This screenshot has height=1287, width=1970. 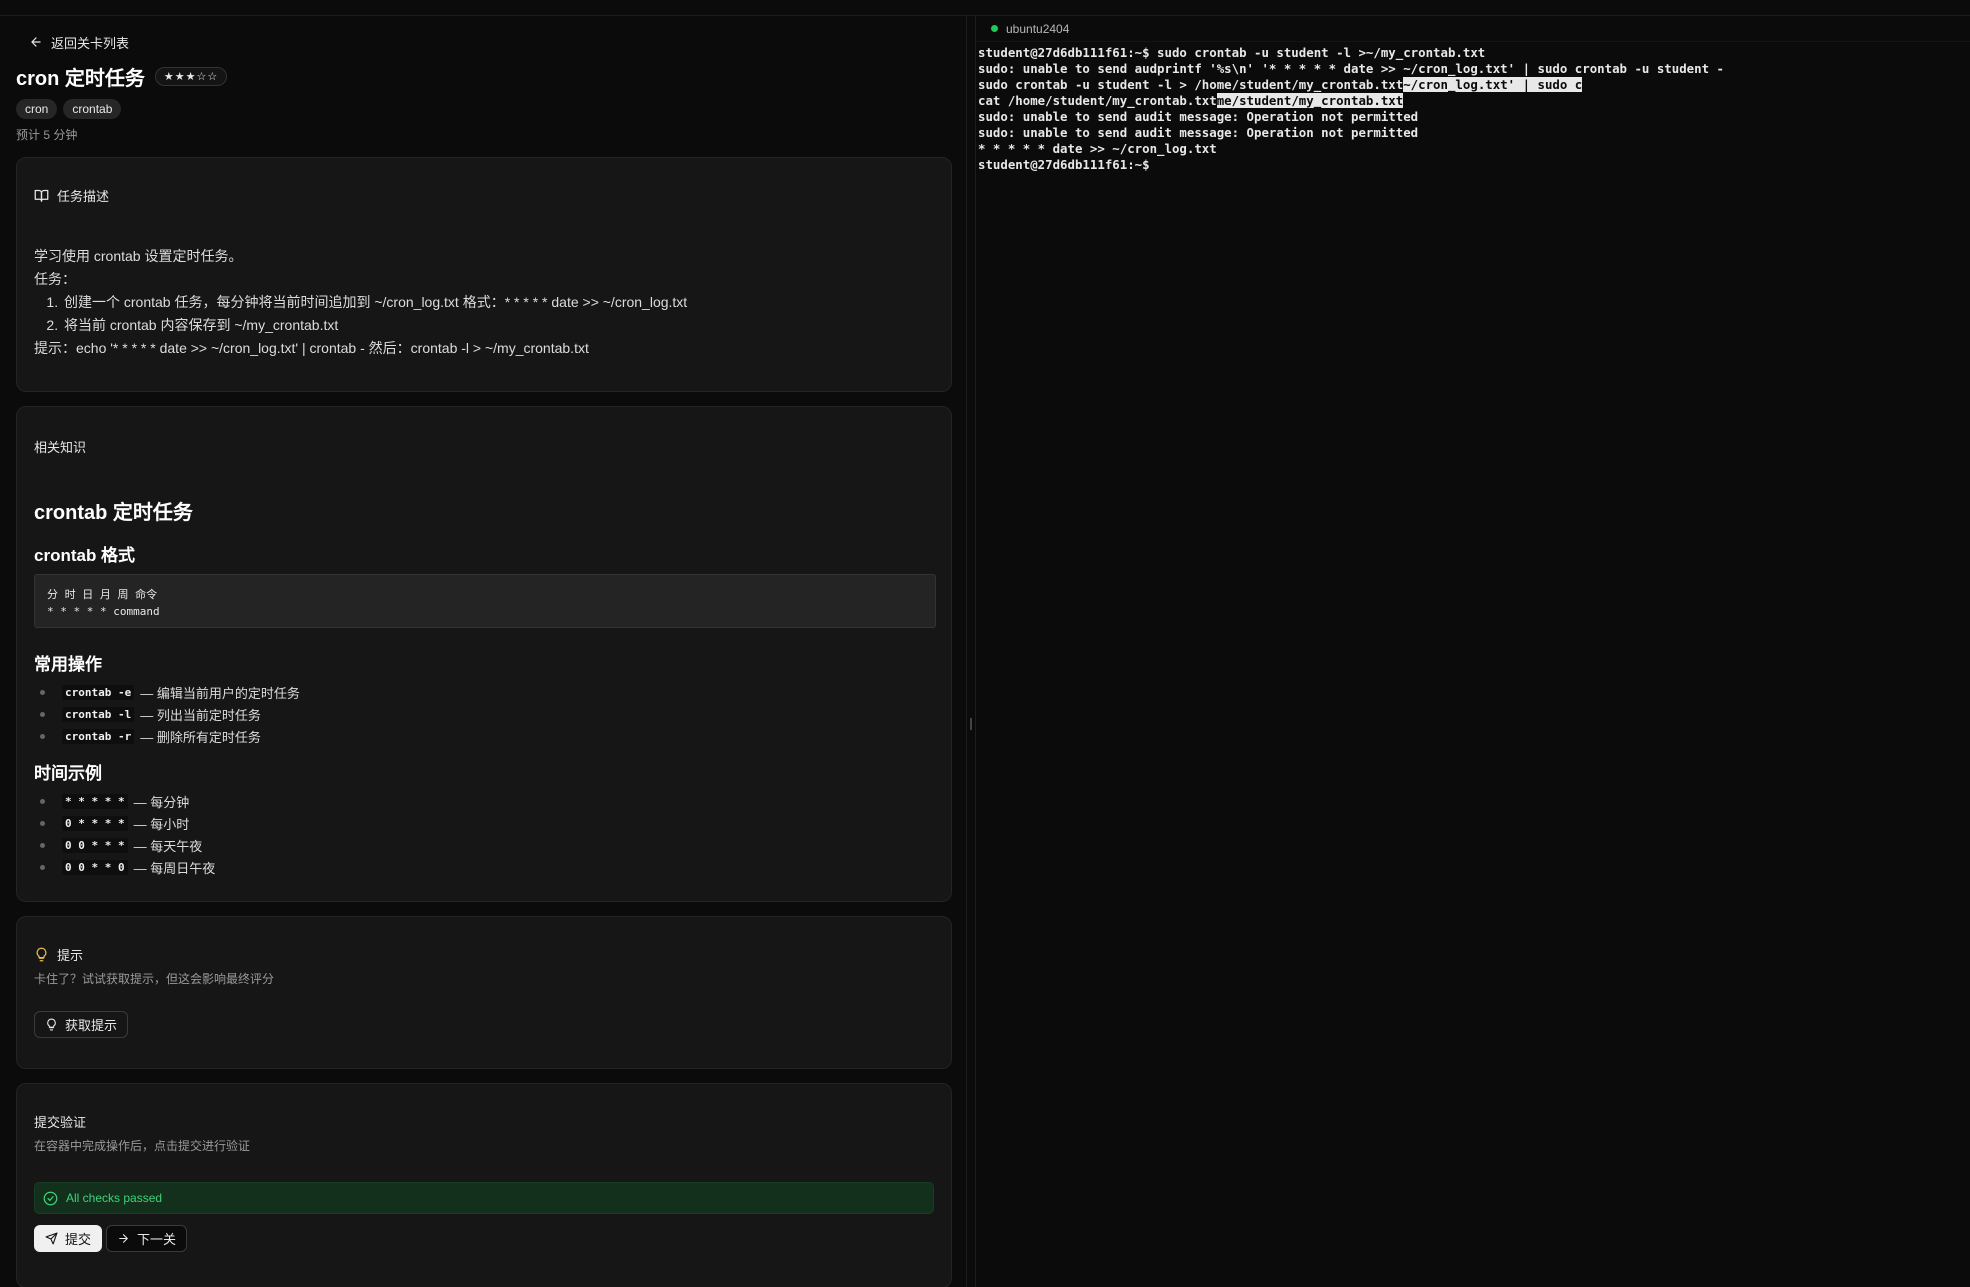 I want to click on ops-heading: 常用操作, so click(x=68, y=664).